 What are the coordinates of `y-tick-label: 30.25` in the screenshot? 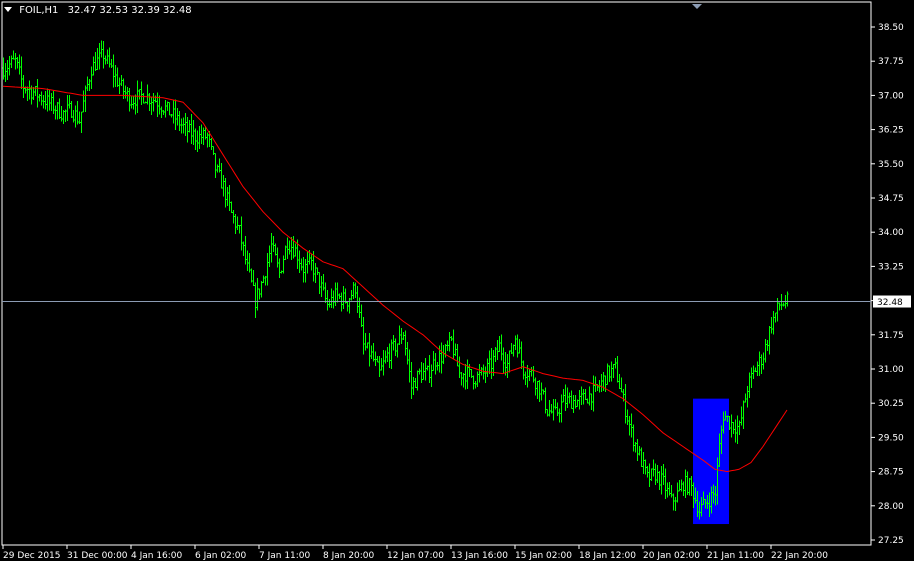 It's located at (891, 404).